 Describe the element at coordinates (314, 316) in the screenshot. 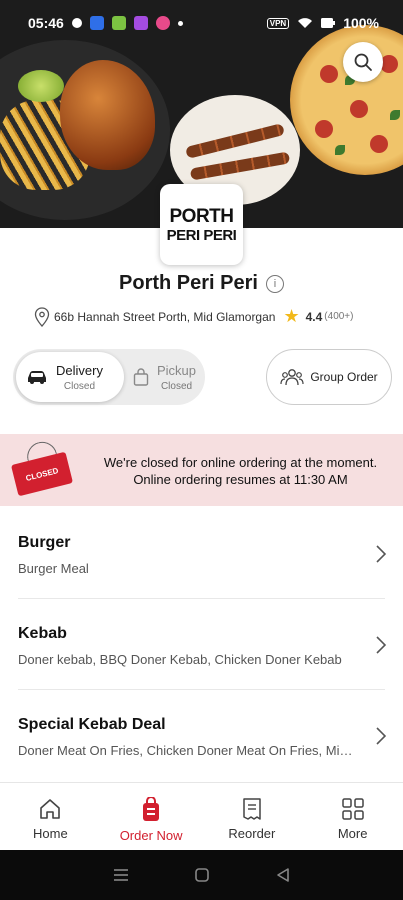

I see `rating-value: 4.4` at that location.